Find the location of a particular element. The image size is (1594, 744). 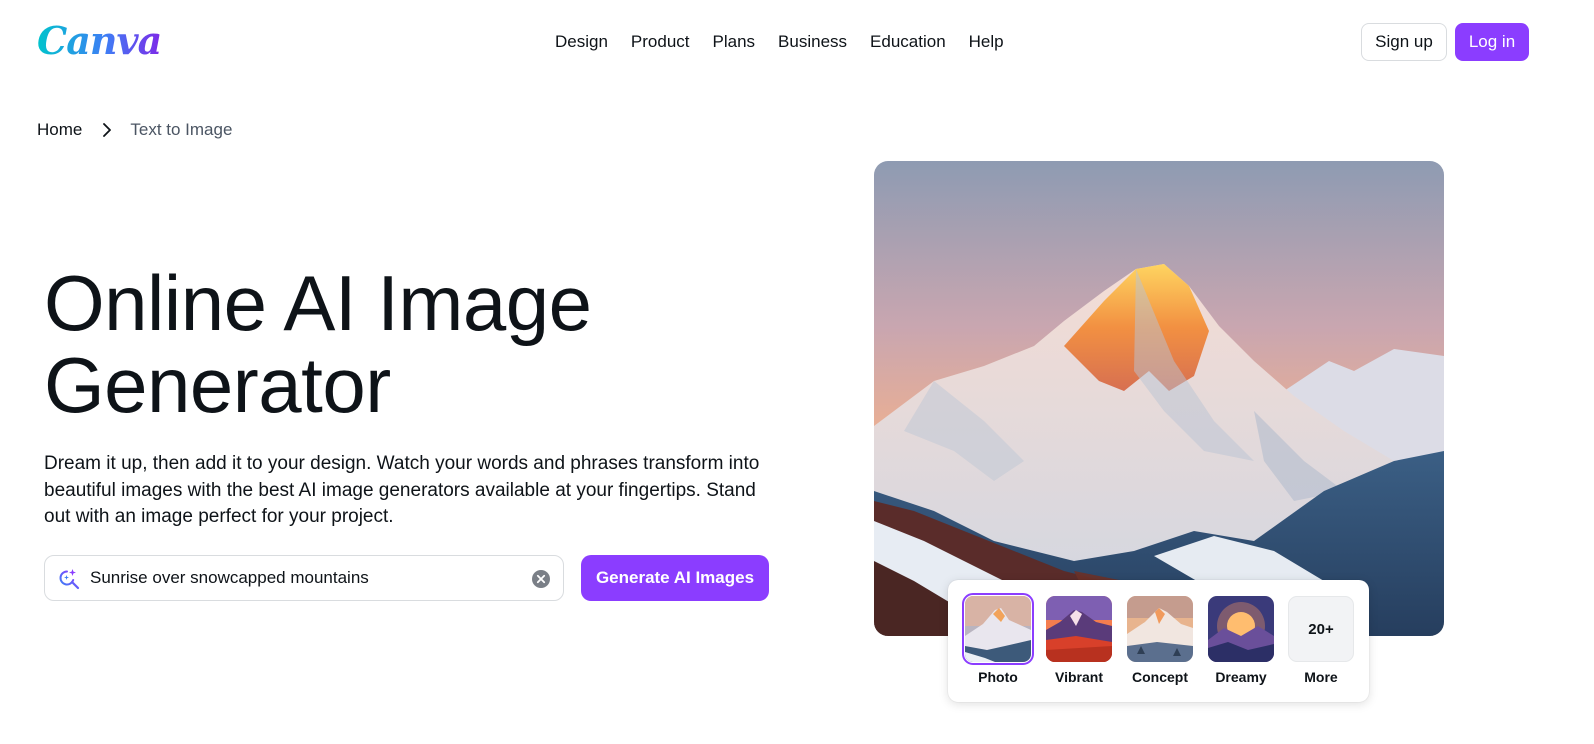

canva-logo: Canva is located at coordinates (99, 41).